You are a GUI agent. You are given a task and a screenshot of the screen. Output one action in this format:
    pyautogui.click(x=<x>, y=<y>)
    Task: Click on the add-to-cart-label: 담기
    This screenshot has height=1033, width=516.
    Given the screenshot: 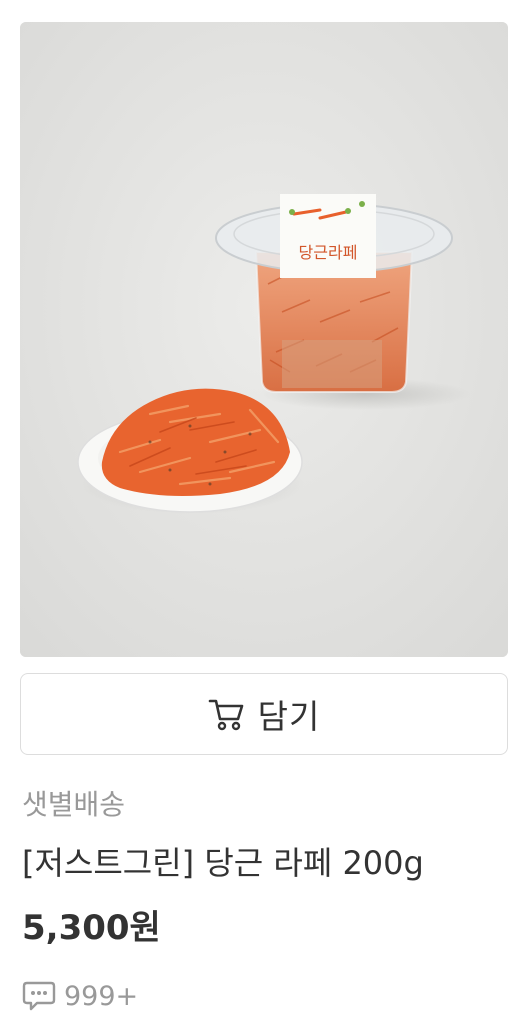 What is the action you would take?
    pyautogui.click(x=289, y=716)
    